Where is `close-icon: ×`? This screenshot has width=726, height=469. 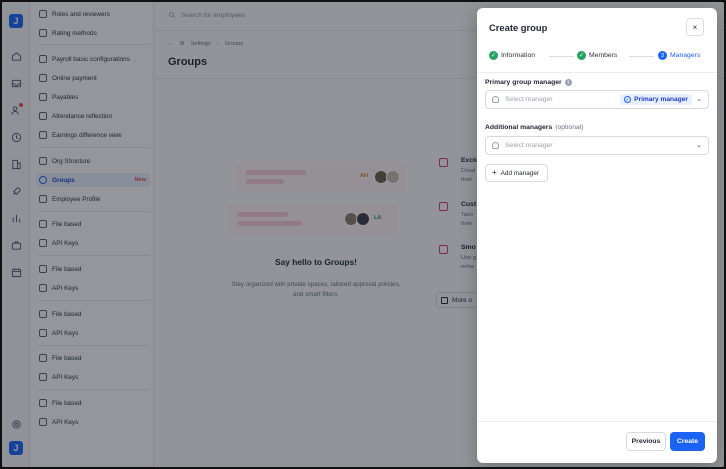
close-icon: × is located at coordinates (695, 27).